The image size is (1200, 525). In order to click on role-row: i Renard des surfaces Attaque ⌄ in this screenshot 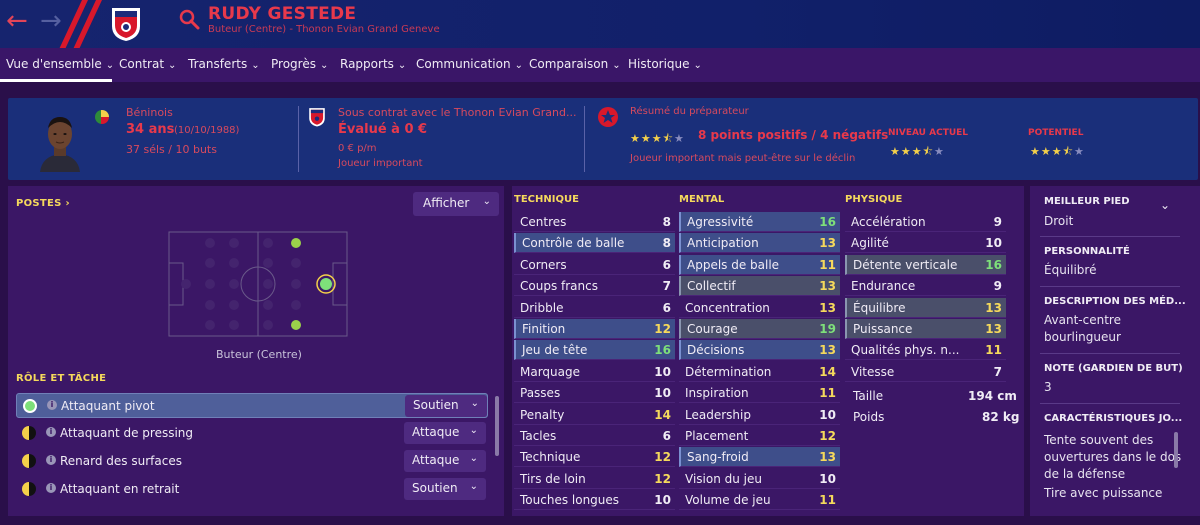, I will do `click(252, 461)`.